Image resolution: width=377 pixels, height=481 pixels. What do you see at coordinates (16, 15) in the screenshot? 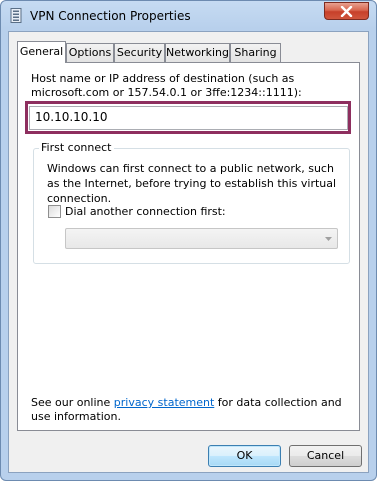
I see `vpn-connection-icon` at bounding box center [16, 15].